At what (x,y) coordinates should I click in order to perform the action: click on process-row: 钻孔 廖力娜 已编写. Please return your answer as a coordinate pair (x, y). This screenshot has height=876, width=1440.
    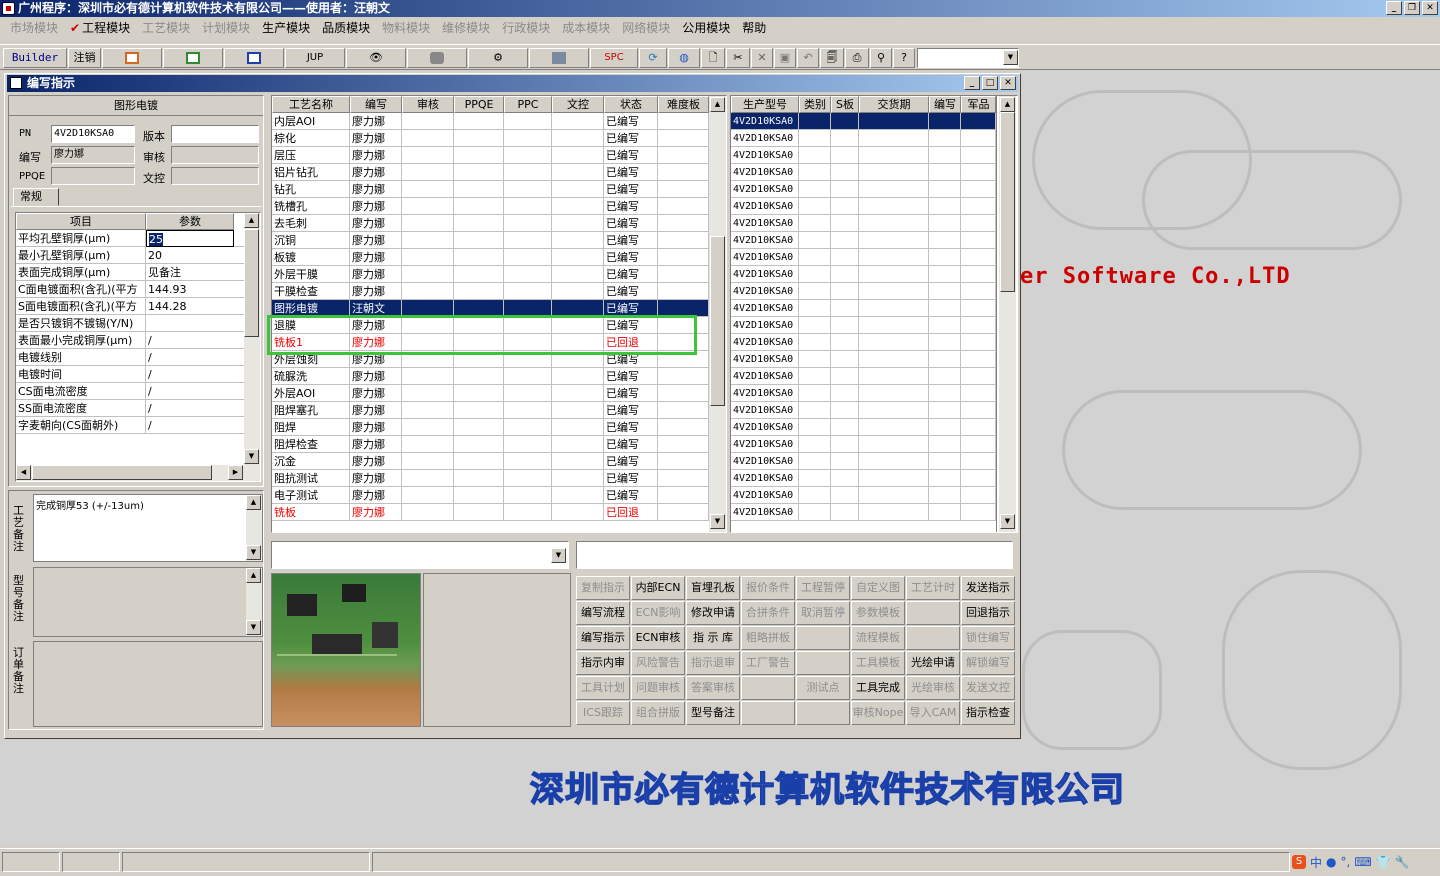
    Looking at the image, I should click on (490, 189).